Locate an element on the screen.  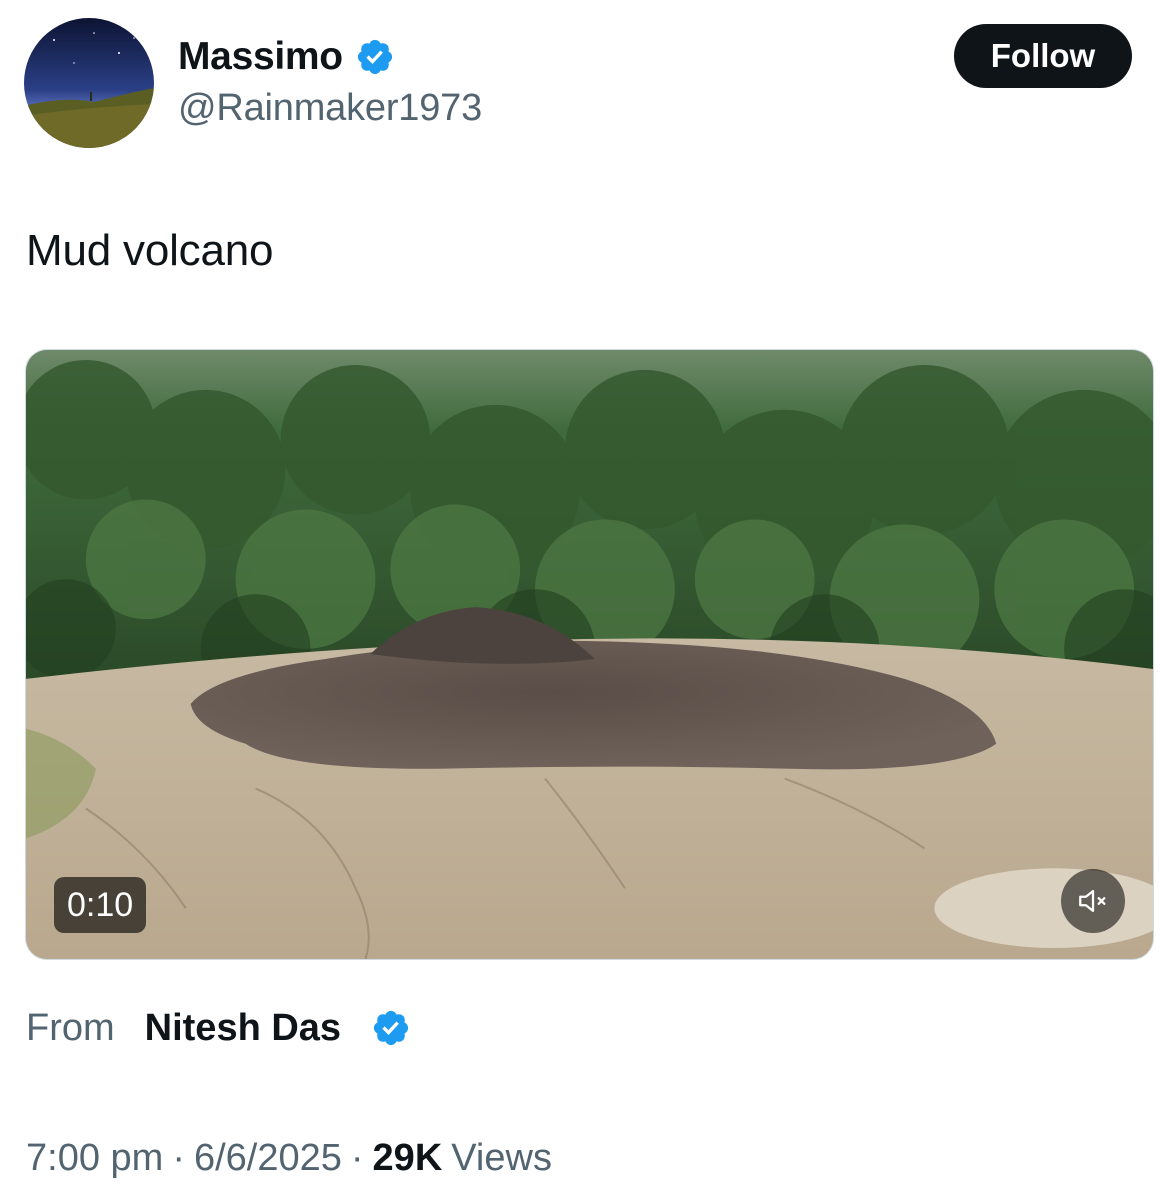
video-duration-badge: 0:10 is located at coordinates (100, 905).